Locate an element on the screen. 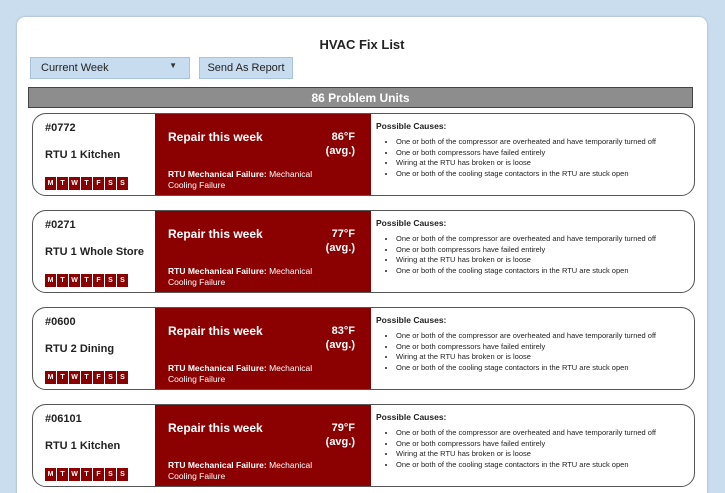 The image size is (725, 493). unit-info: #0772 RTU 1 Kitchen MTWTFSS is located at coordinates (94, 154).